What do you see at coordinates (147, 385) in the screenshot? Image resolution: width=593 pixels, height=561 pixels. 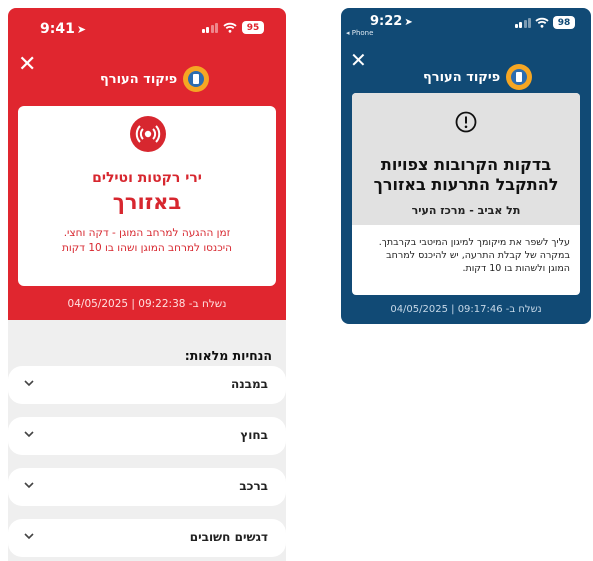 I see `accordion-item-building: במבנה` at bounding box center [147, 385].